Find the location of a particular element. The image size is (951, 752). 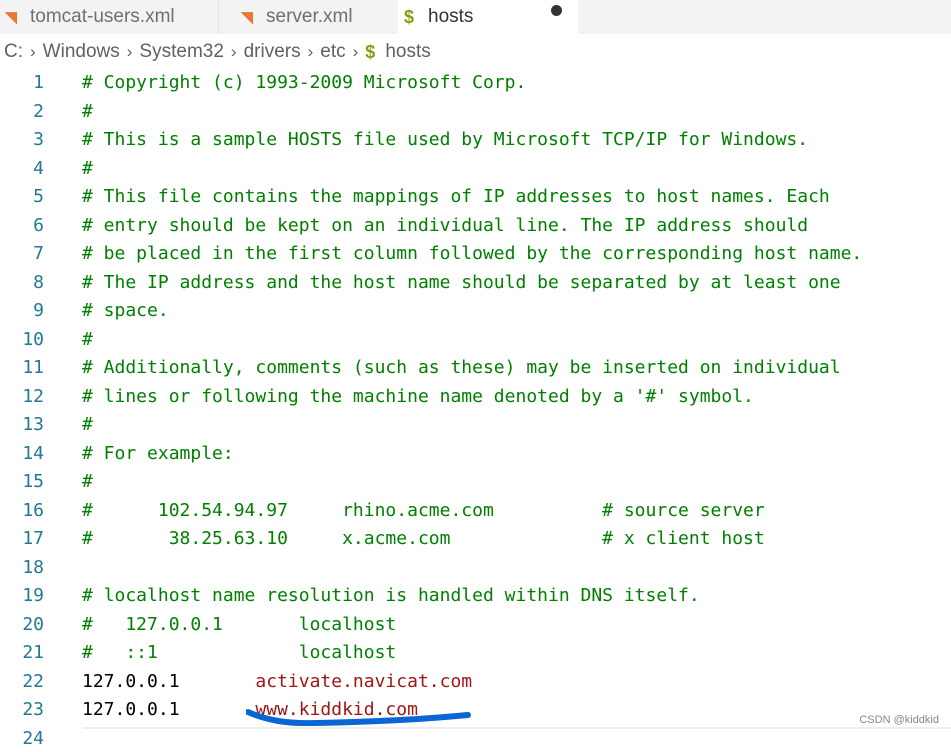

line-content: 127.0.0.1 activate.navicat.com is located at coordinates (277, 681).